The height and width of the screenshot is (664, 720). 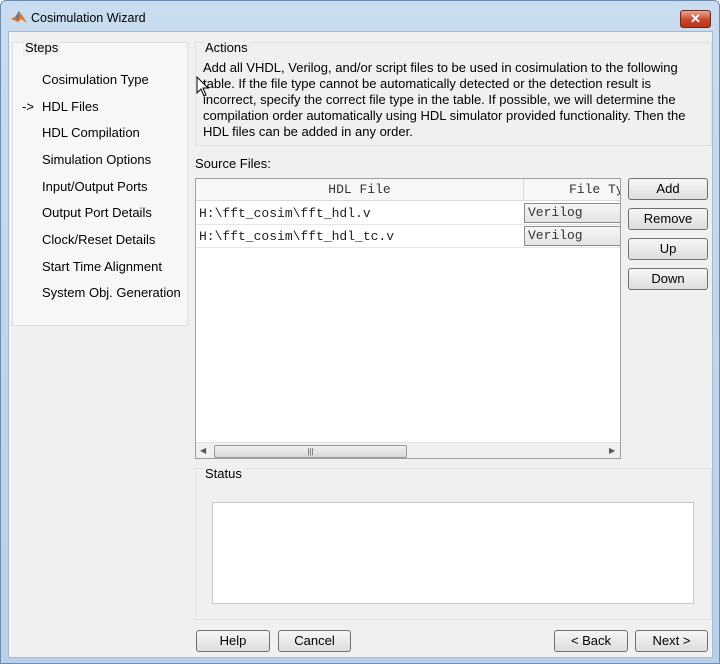 What do you see at coordinates (668, 219) in the screenshot?
I see `remove-button: Remove` at bounding box center [668, 219].